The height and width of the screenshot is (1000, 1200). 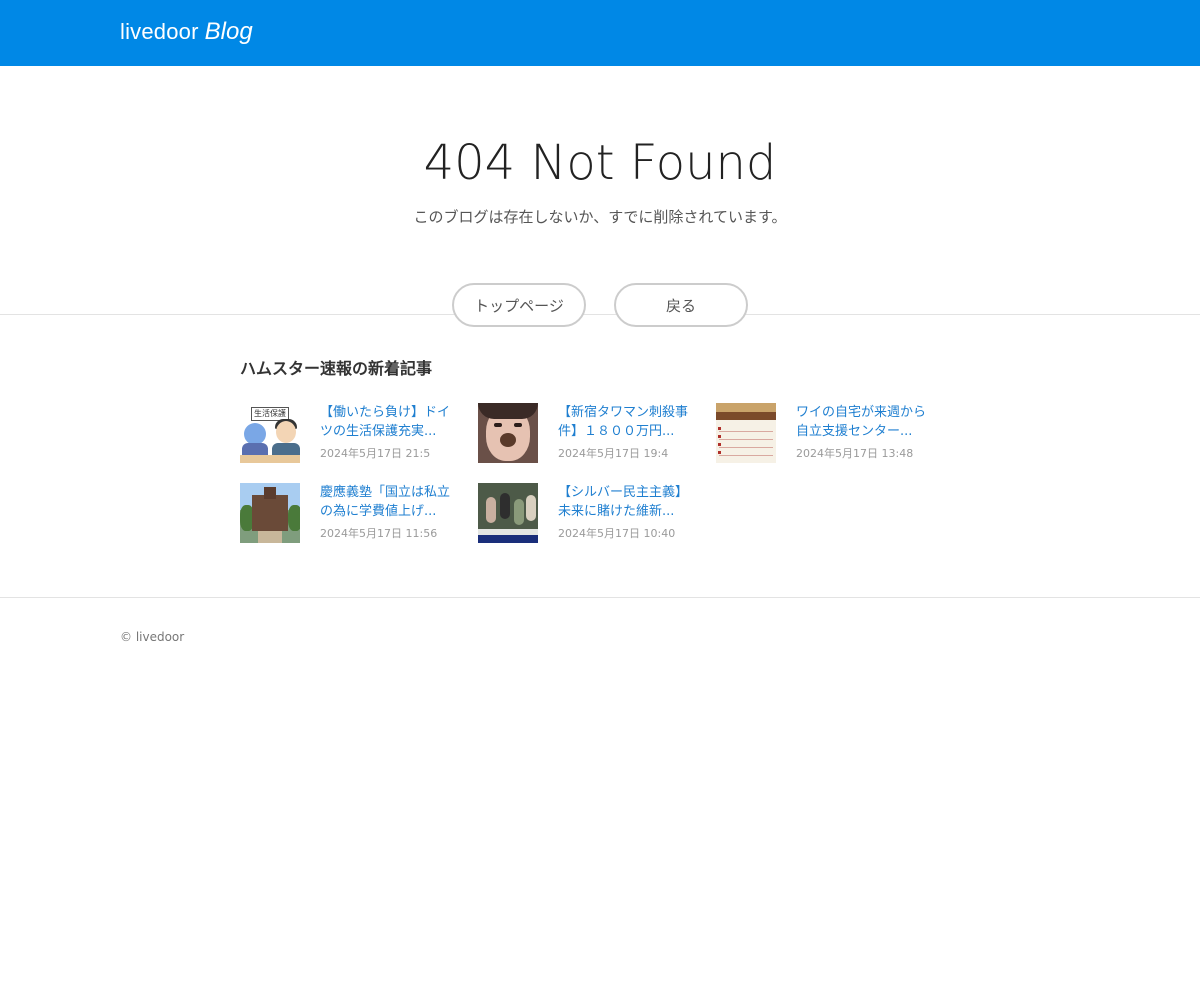 I want to click on livedoor-blog-logo: livedoor Blog, so click(x=186, y=32).